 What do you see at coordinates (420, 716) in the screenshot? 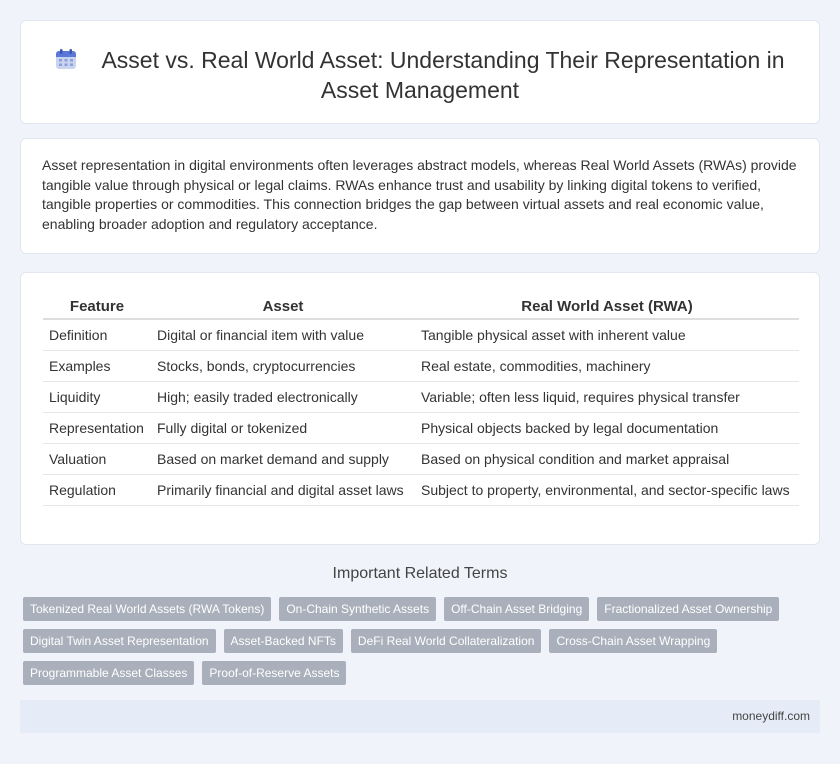
I see `footer: moneydiff.com` at bounding box center [420, 716].